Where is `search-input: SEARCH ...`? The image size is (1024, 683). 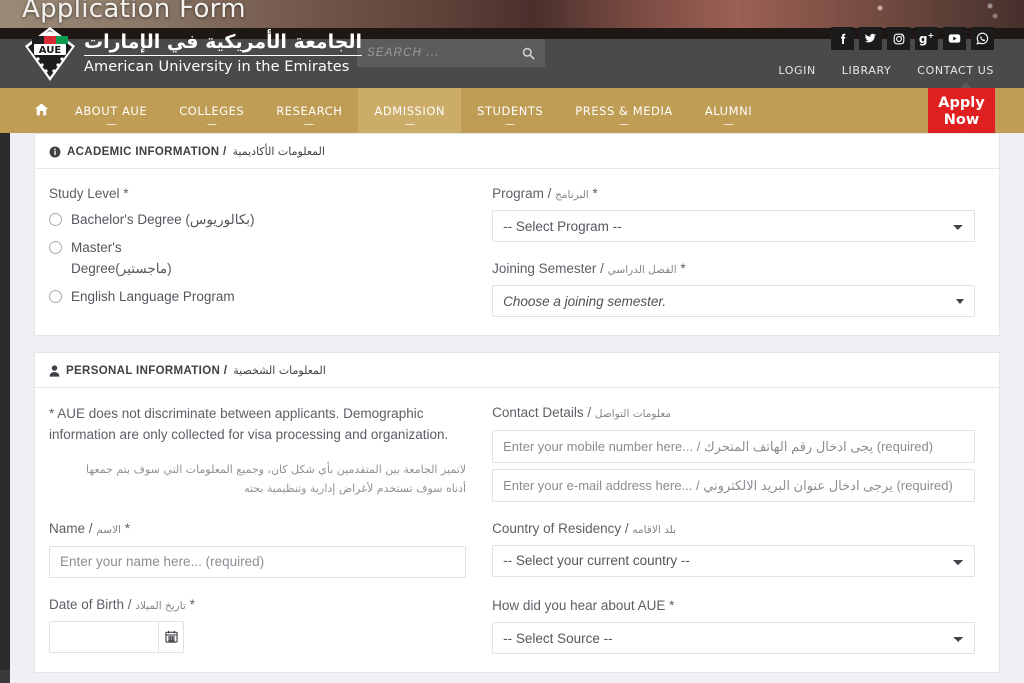 search-input: SEARCH ... is located at coordinates (451, 53).